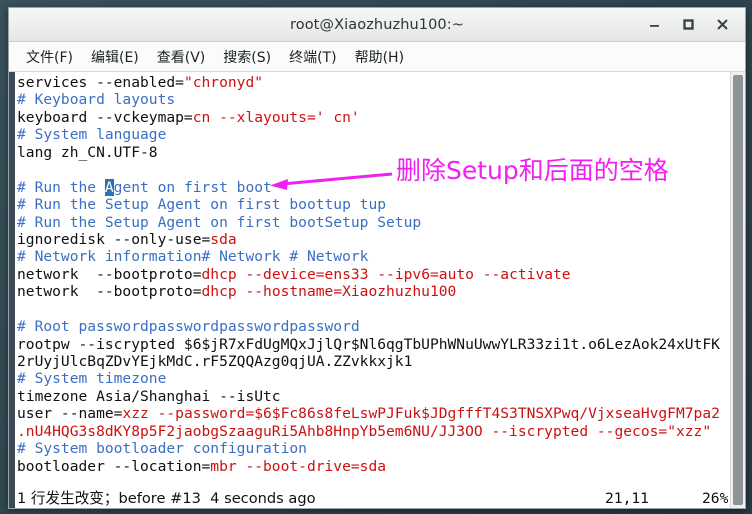 The width and height of the screenshot is (752, 514). What do you see at coordinates (715, 498) in the screenshot?
I see `status-percent: 26%` at bounding box center [715, 498].